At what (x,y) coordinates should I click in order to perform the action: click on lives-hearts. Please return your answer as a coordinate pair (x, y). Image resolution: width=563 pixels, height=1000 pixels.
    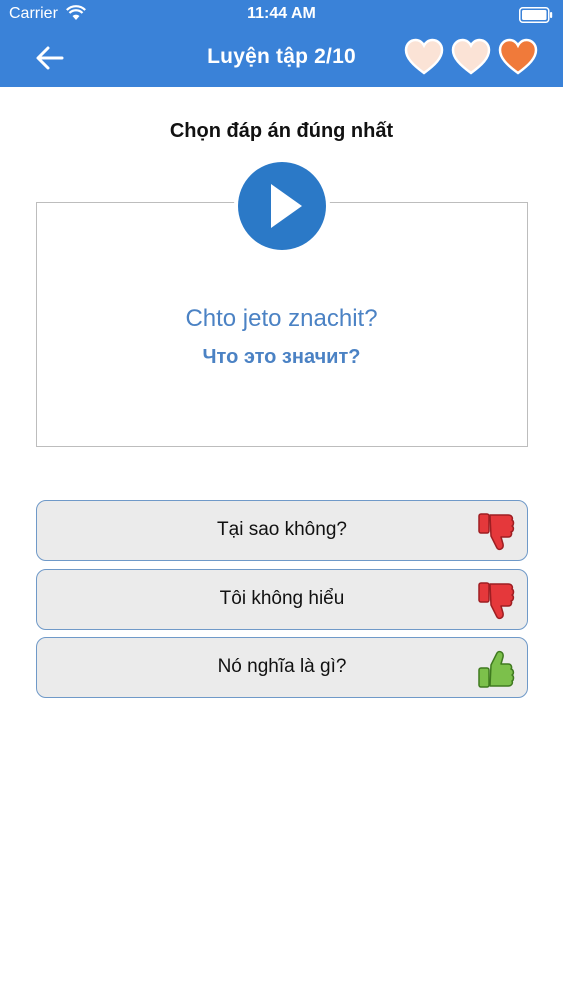
    Looking at the image, I should click on (474, 59).